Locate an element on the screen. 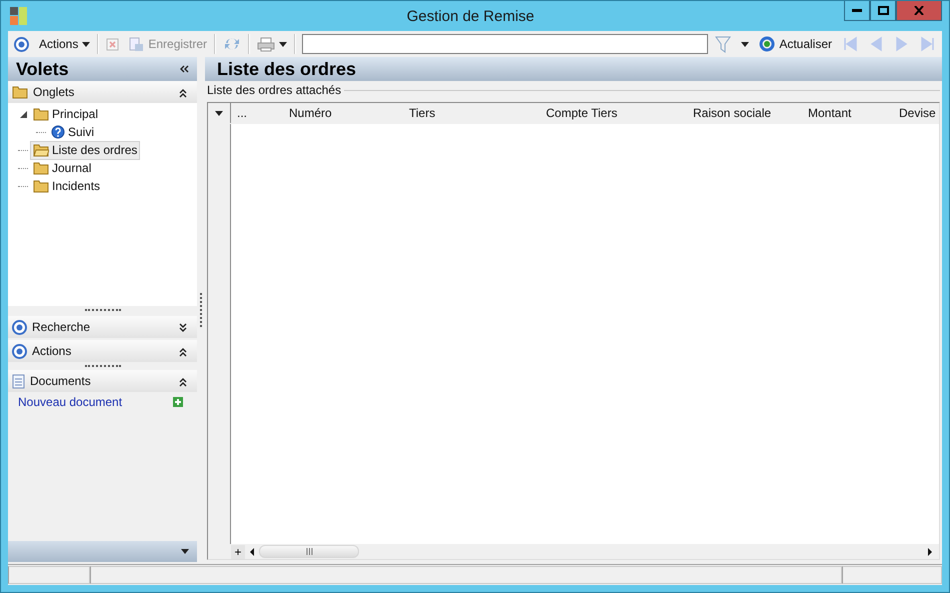 This screenshot has height=593, width=950. tree-item: Suivi is located at coordinates (73, 132).